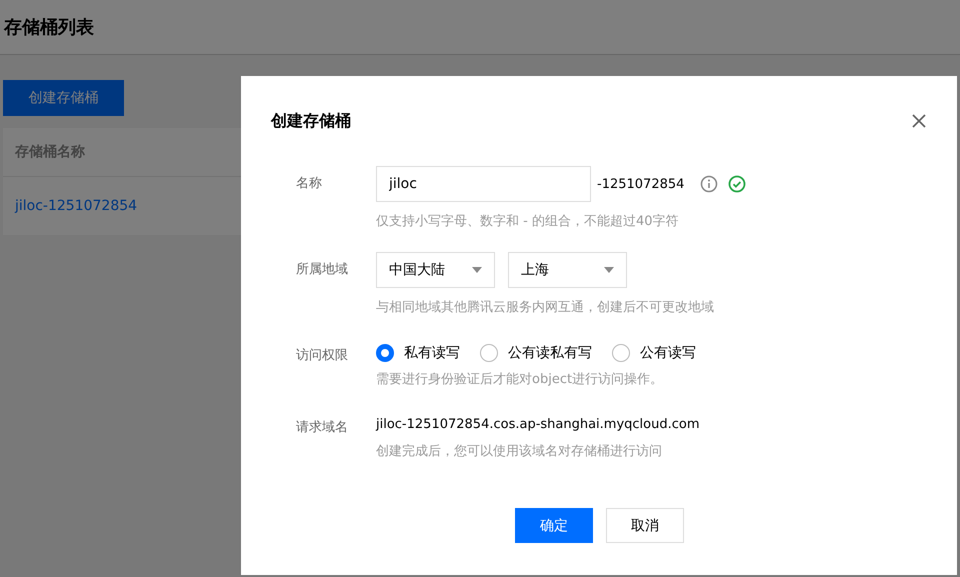 The width and height of the screenshot is (960, 577). I want to click on appid-suffix: -1251072854, so click(640, 184).